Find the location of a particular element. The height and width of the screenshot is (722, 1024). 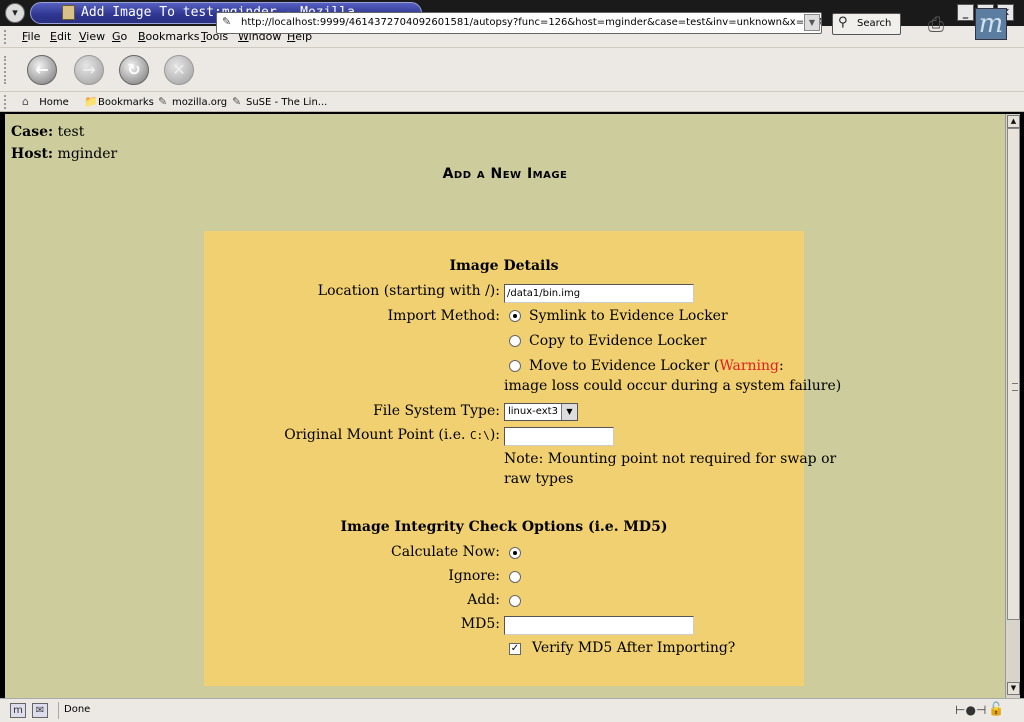

vertical-scrollbar: ▲ ▼ is located at coordinates (1012, 406).